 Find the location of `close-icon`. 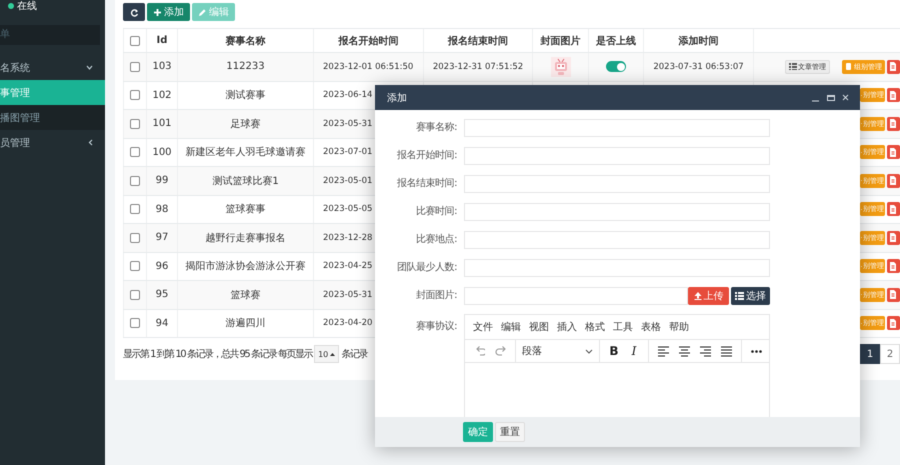

close-icon is located at coordinates (846, 97).